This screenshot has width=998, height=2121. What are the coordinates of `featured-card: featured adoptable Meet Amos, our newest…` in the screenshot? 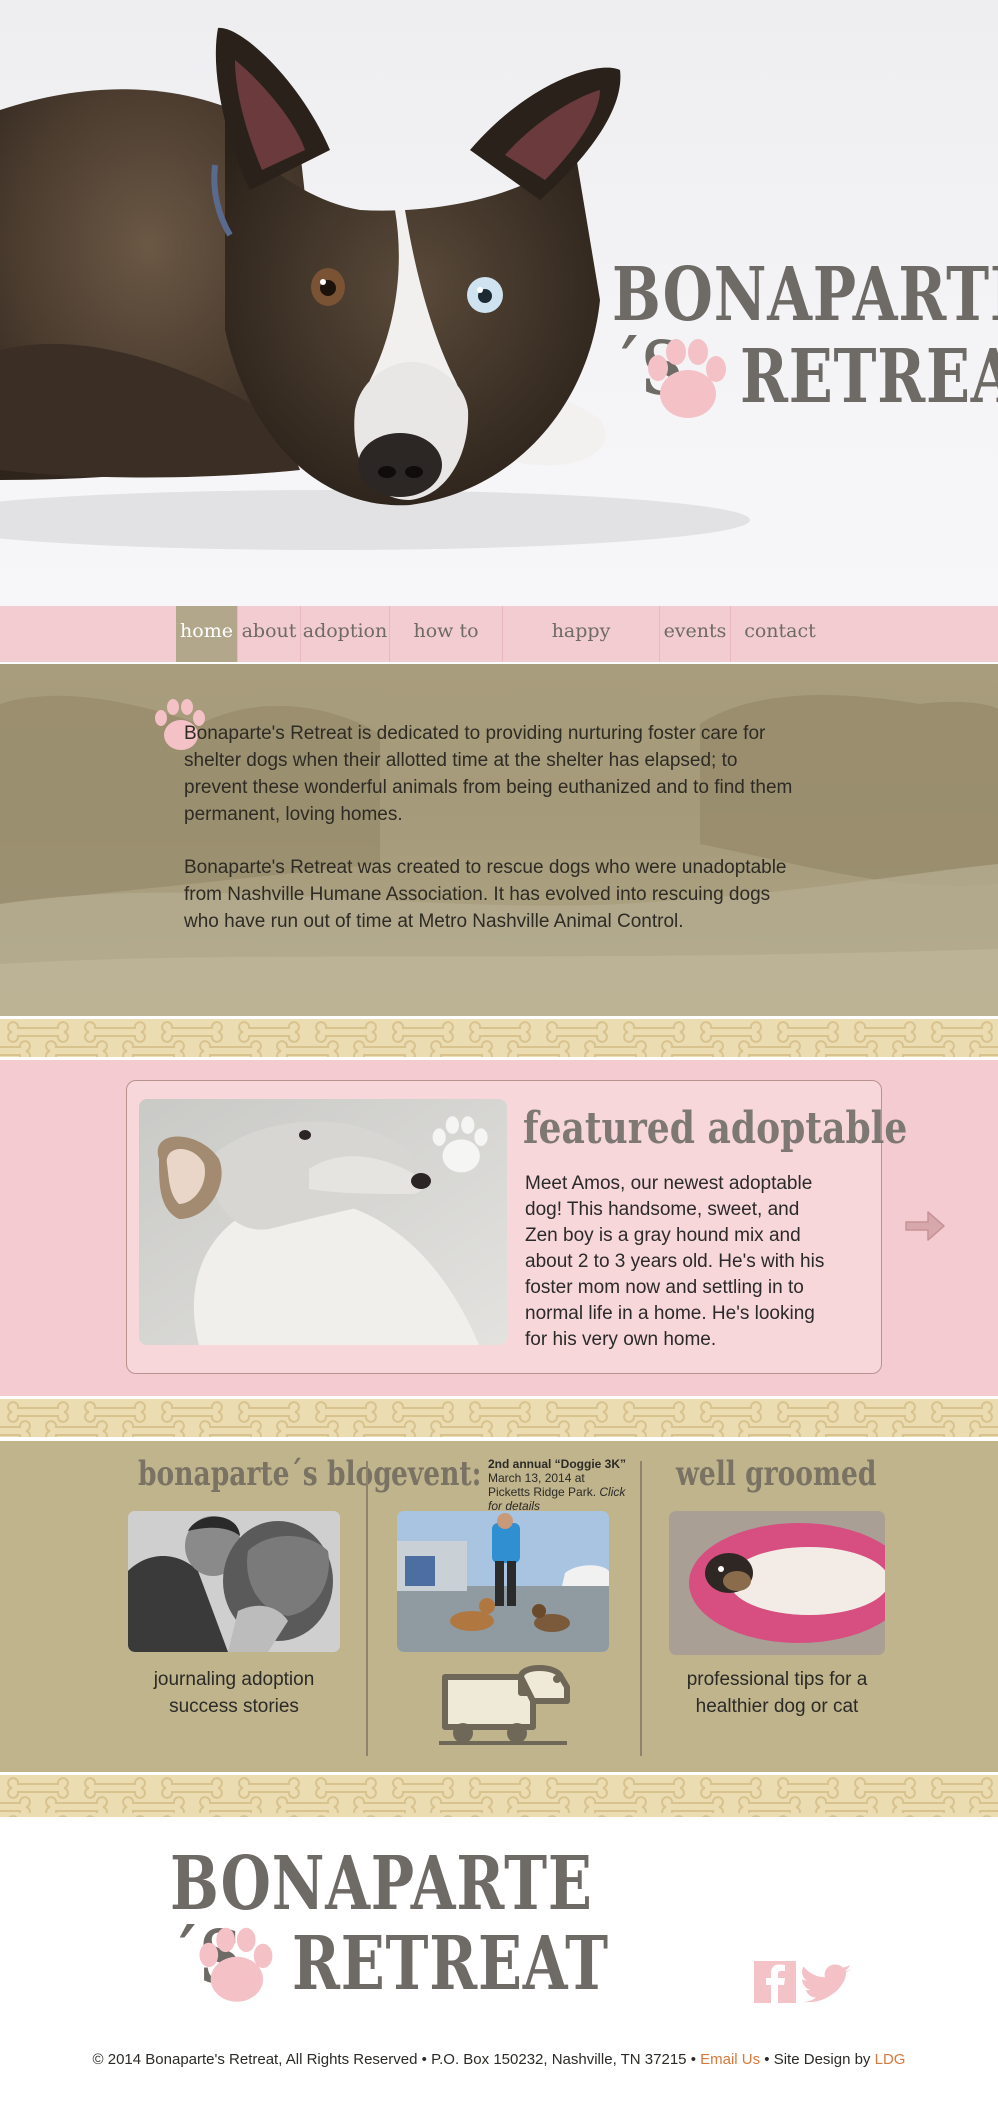 It's located at (516, 1227).